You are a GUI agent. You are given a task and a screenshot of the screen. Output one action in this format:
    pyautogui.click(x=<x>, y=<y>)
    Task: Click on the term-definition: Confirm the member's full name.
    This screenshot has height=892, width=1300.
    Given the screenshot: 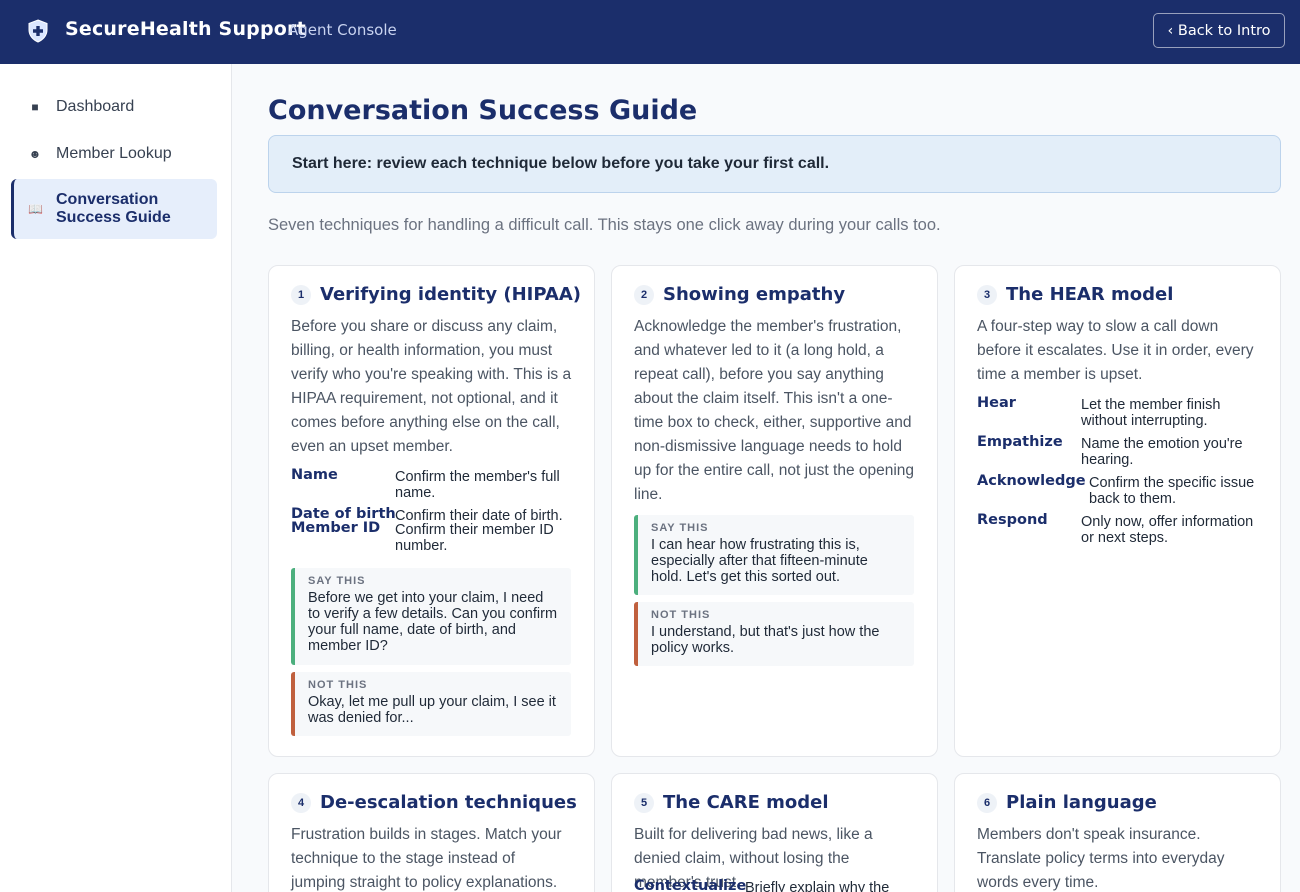 What is the action you would take?
    pyautogui.click(x=477, y=485)
    